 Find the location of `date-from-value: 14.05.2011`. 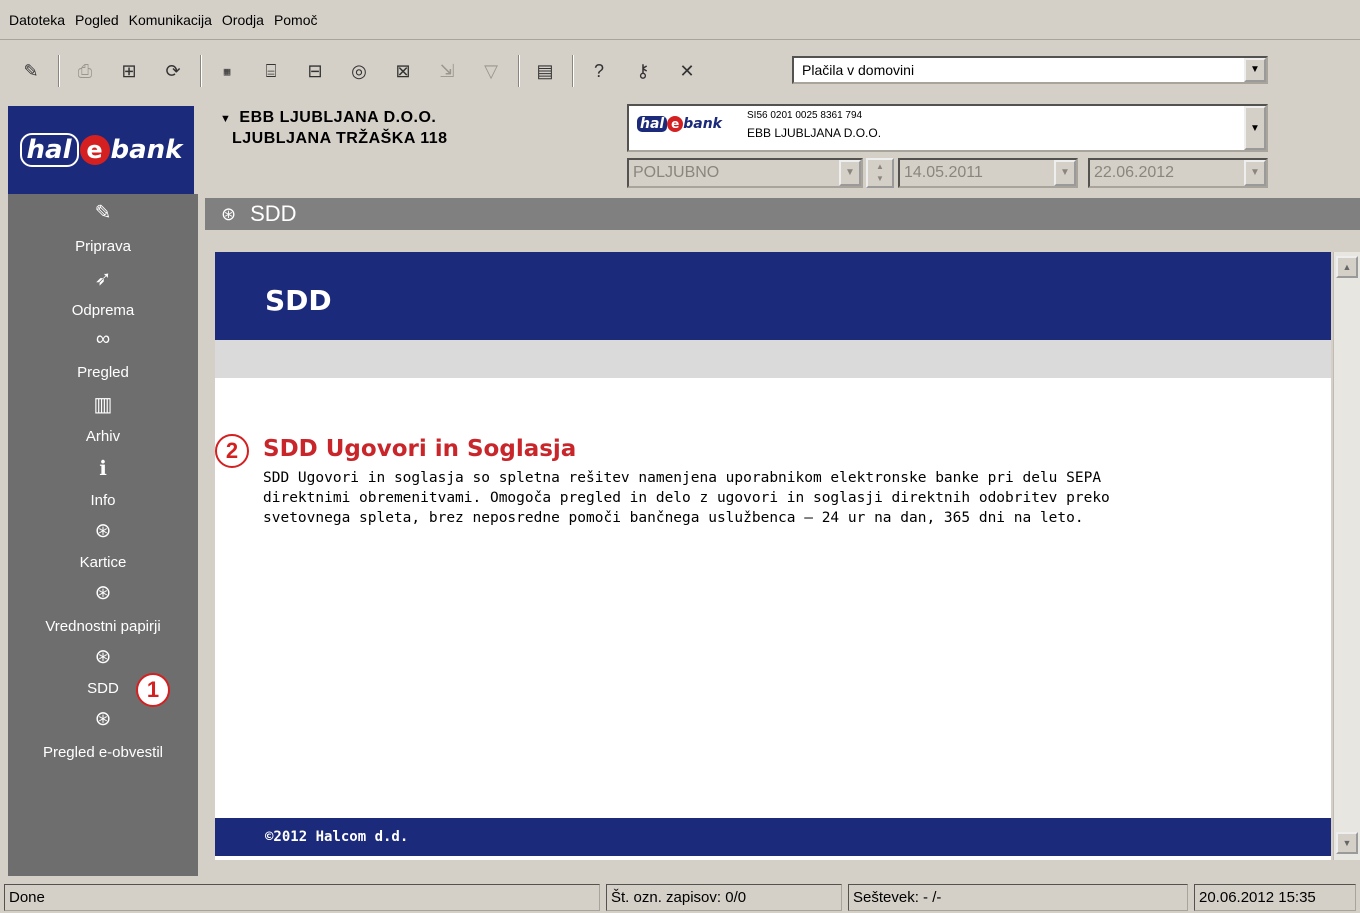

date-from-value: 14.05.2011 is located at coordinates (943, 172).